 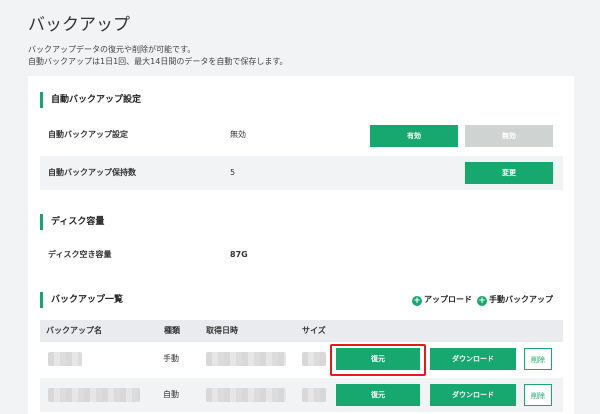 I want to click on section-title-backup-list: バックアップ一覧, so click(x=81, y=300).